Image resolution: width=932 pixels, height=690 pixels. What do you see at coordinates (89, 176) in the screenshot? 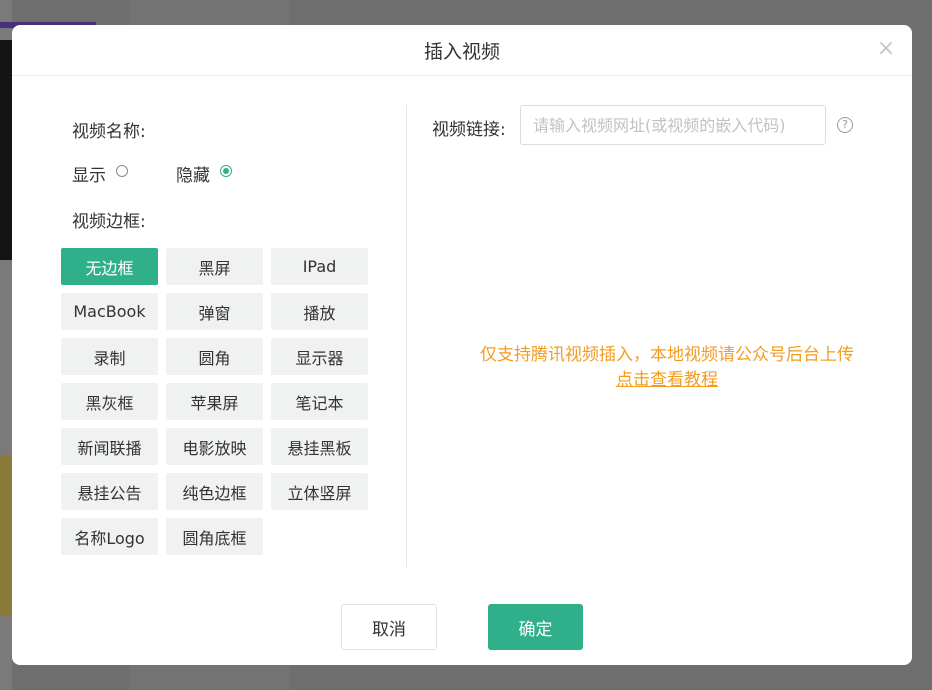
I see `radio-show-label: 显示` at bounding box center [89, 176].